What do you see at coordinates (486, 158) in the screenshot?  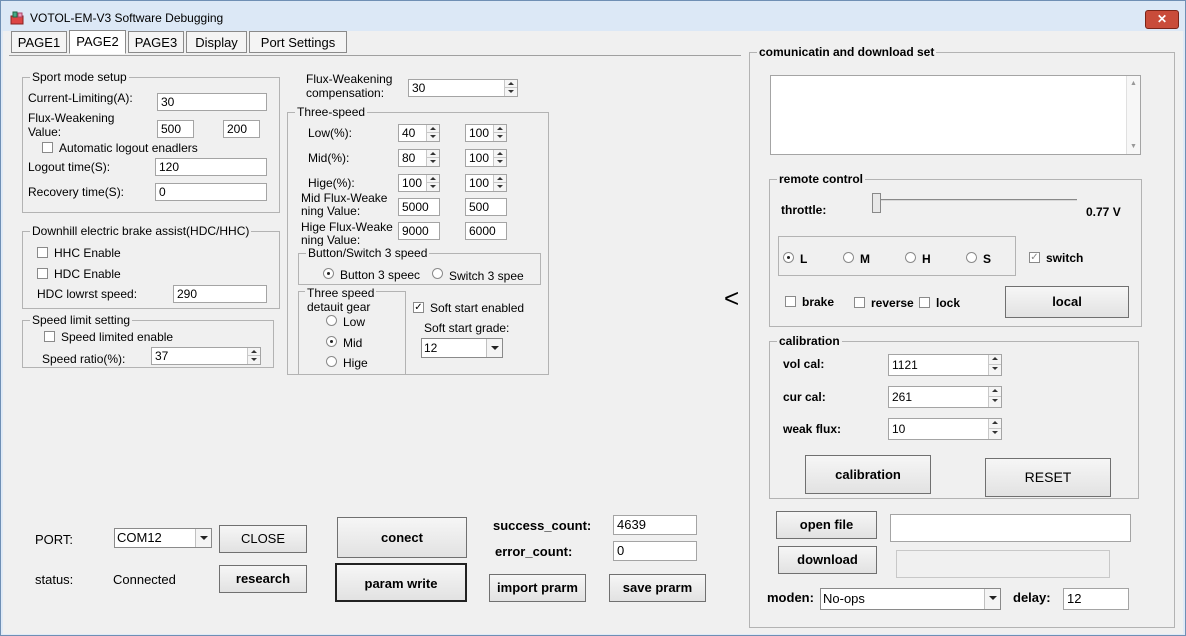 I see `mid-input-2: 100` at bounding box center [486, 158].